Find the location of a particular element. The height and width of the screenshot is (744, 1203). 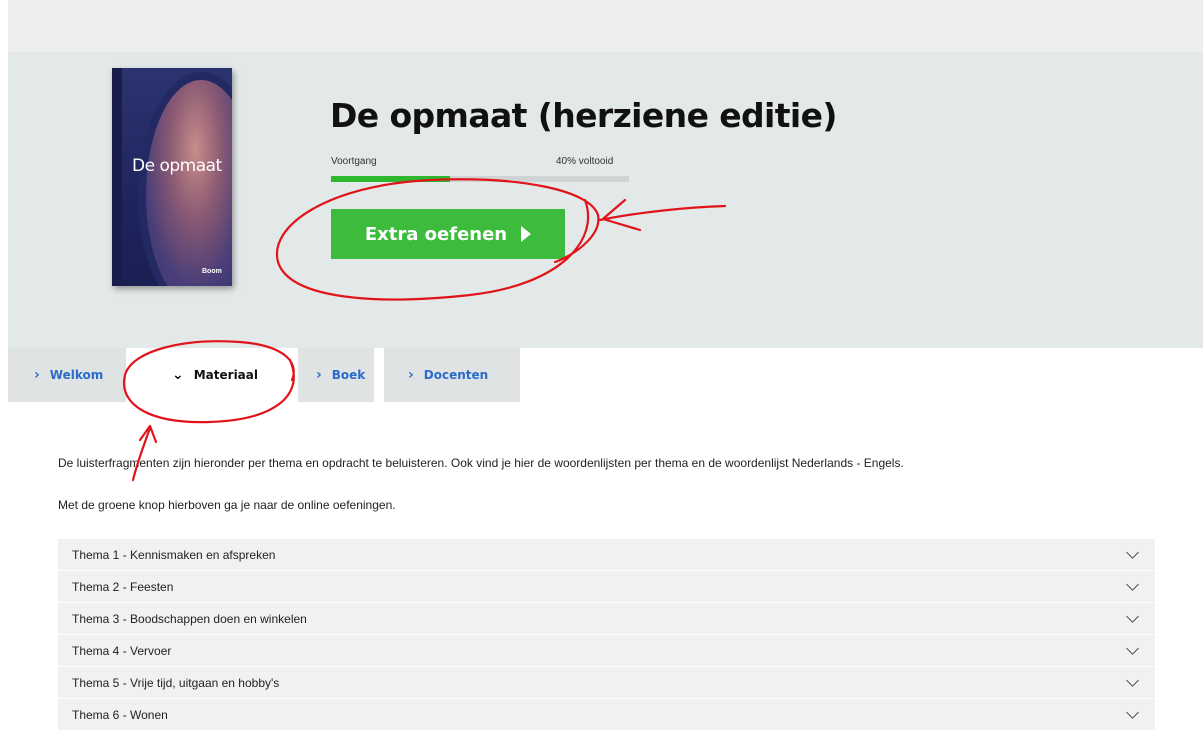

tab-docenten: › Docenten is located at coordinates (452, 375).